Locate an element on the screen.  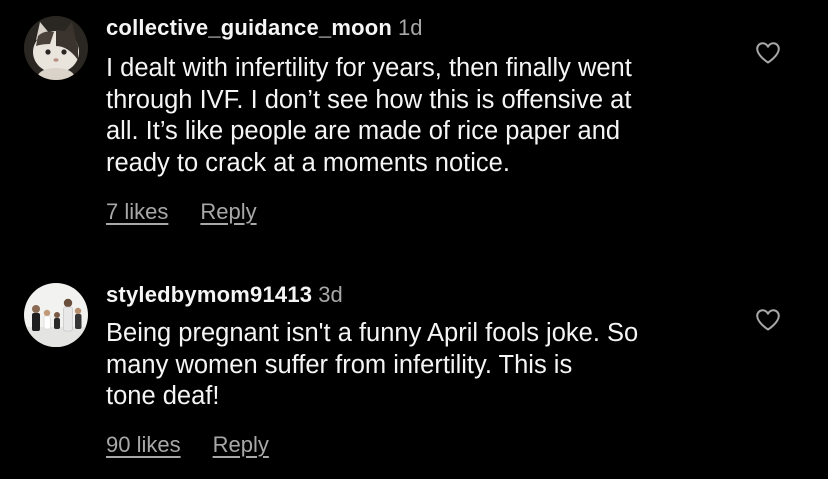
username: collective_guidance_moon is located at coordinates (249, 27).